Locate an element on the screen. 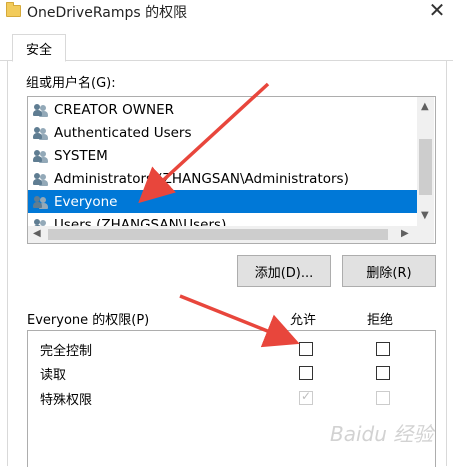  watermark: Baidu 经验 is located at coordinates (382, 434).